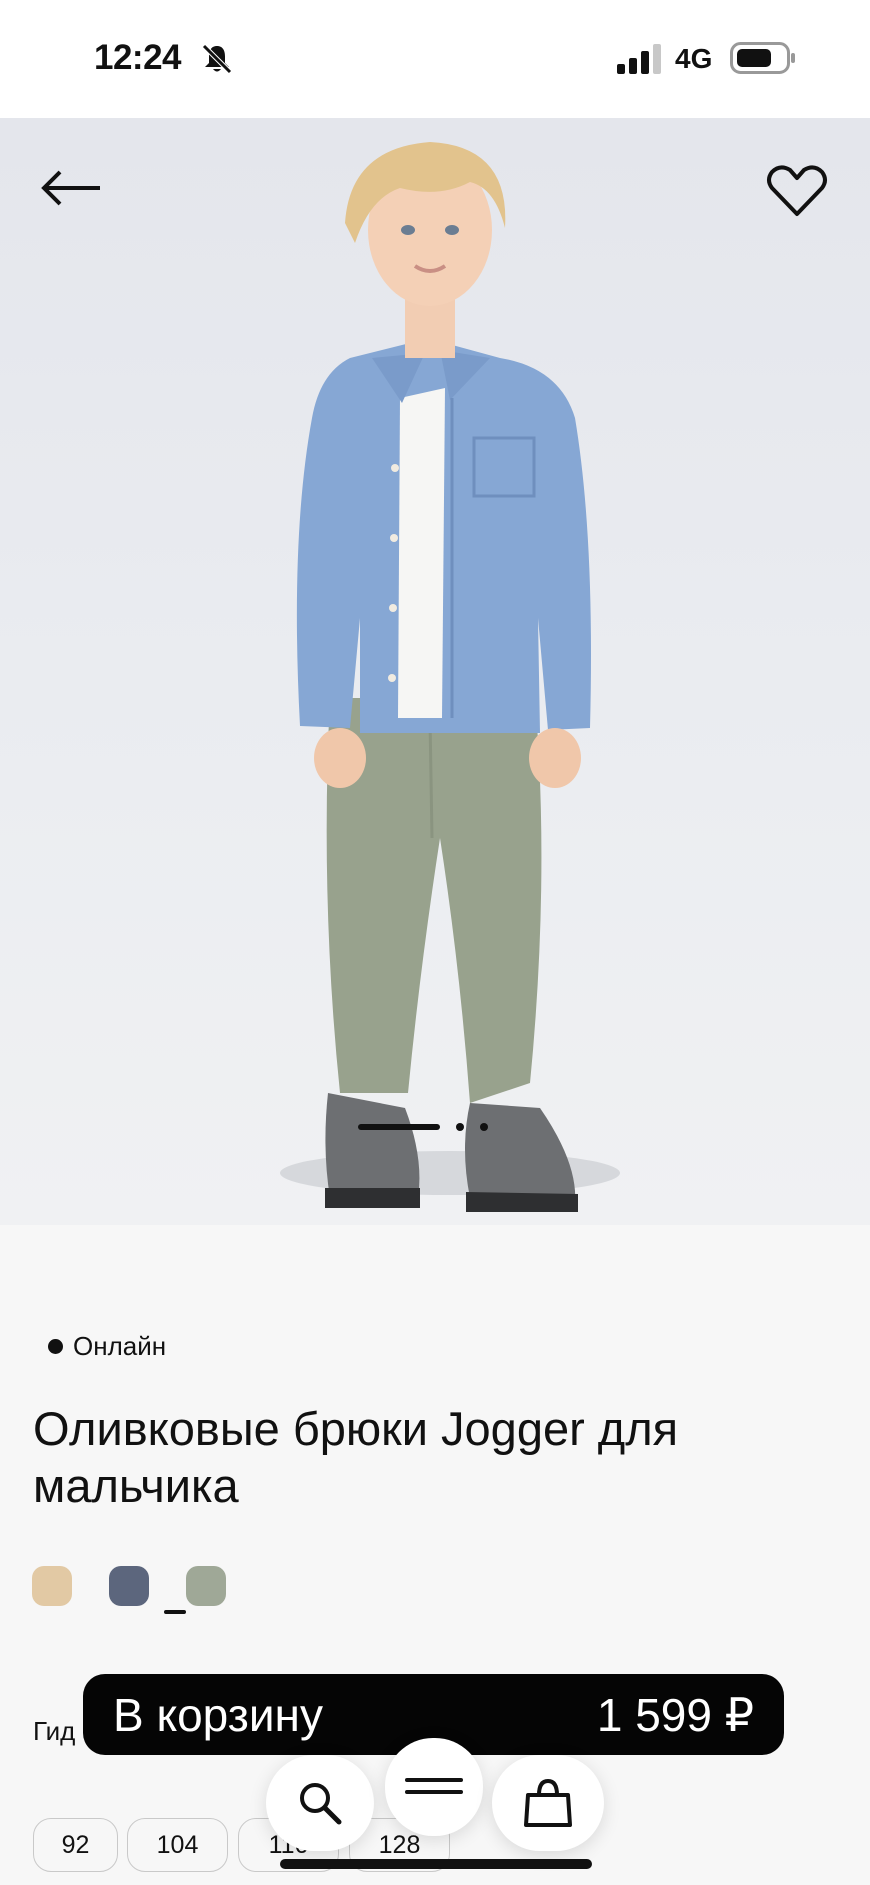  I want to click on status-bar: 12:24 4G, so click(435, 59).